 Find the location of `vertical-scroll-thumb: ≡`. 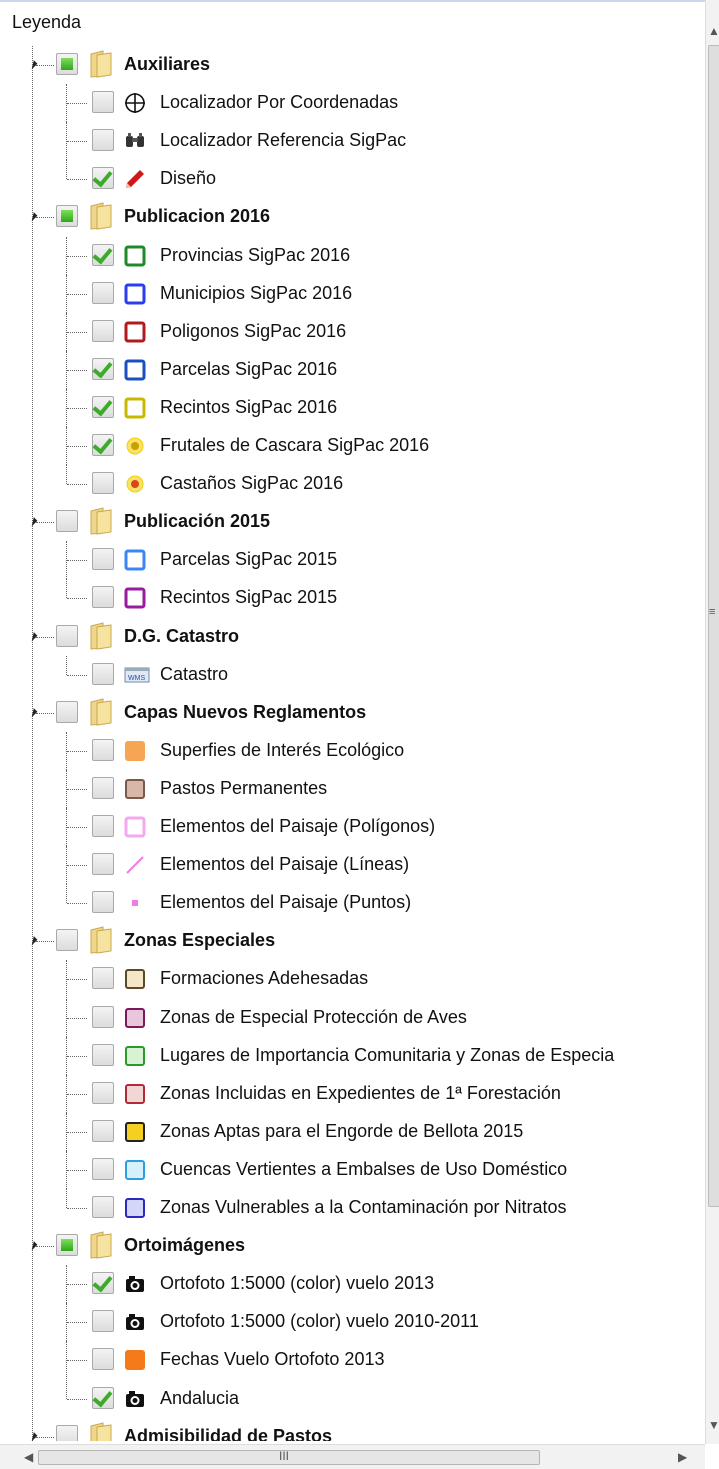

vertical-scroll-thumb: ≡ is located at coordinates (713, 626).